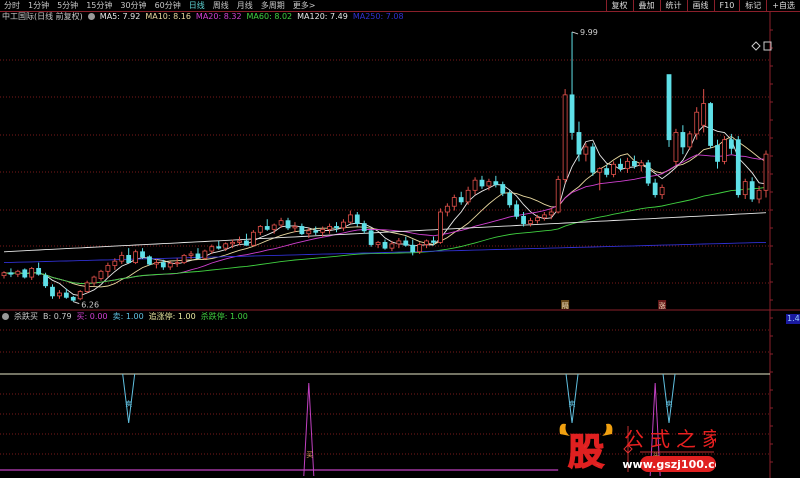 Image resolution: width=800 pixels, height=478 pixels. What do you see at coordinates (565, 305) in the screenshot?
I see `marker-label: 隔` at bounding box center [565, 305].